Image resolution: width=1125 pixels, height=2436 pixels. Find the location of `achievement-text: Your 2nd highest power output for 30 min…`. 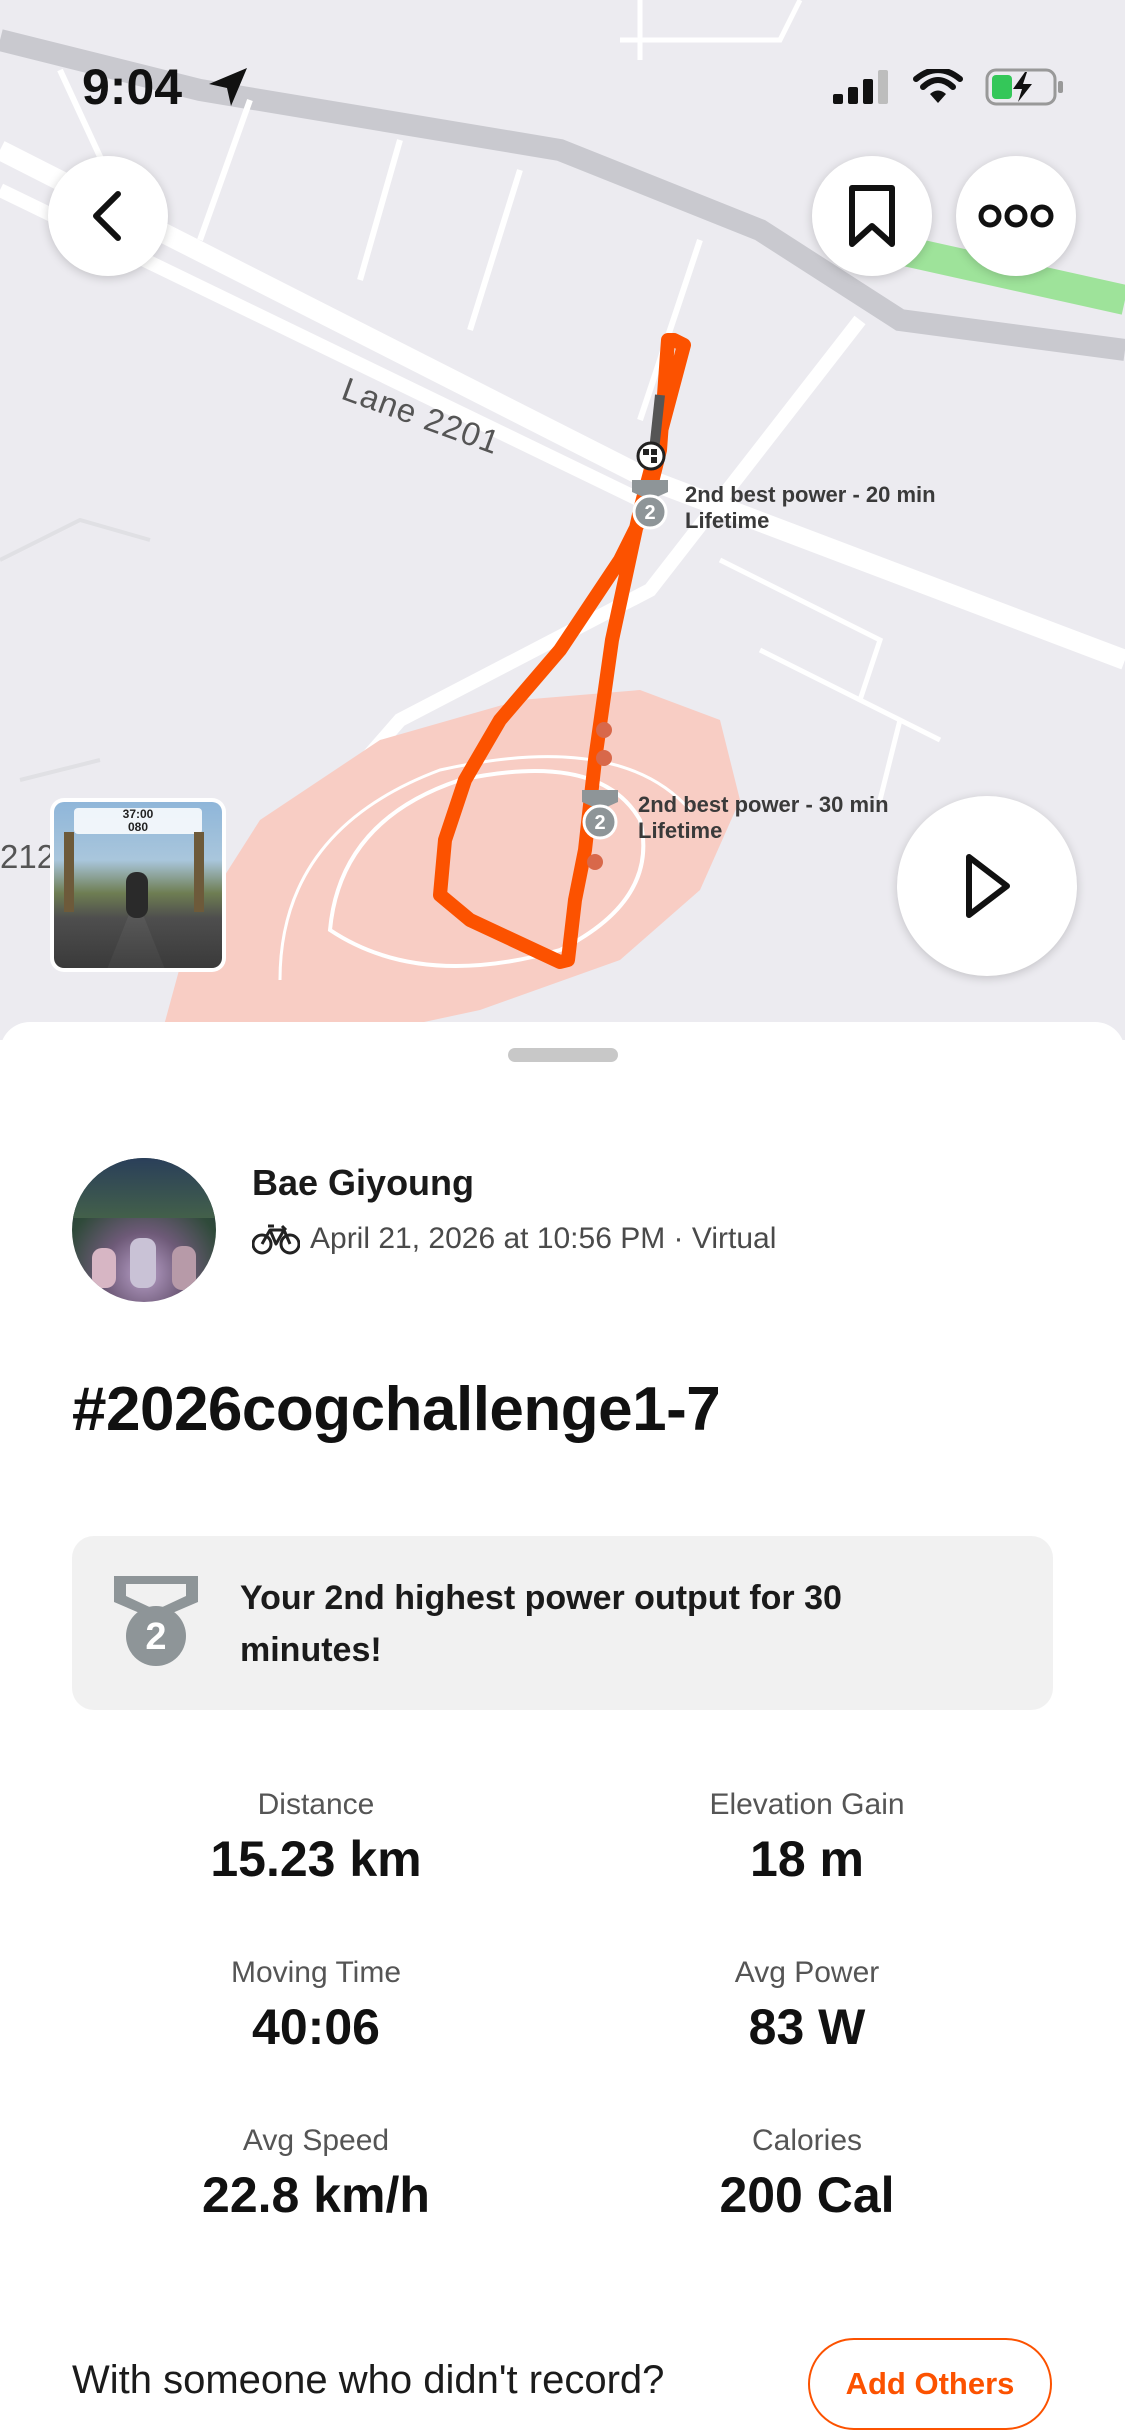

achievement-text: Your 2nd highest power output for 30 min… is located at coordinates (541, 1624).